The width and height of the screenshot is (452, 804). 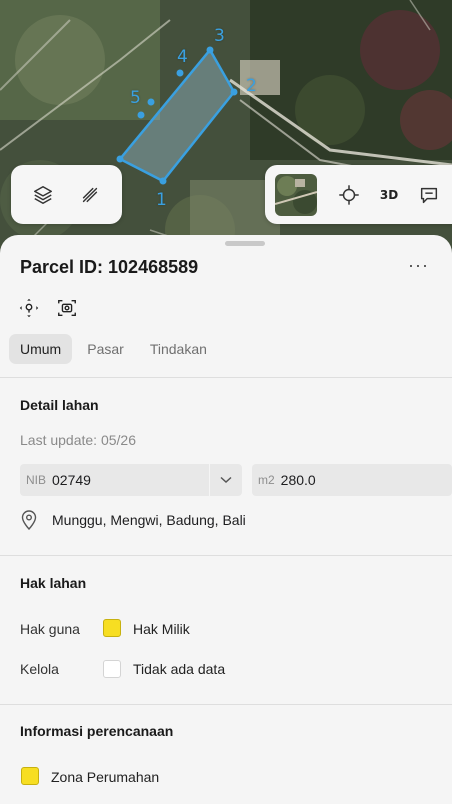 I want to click on kelola-swatch, so click(x=112, y=669).